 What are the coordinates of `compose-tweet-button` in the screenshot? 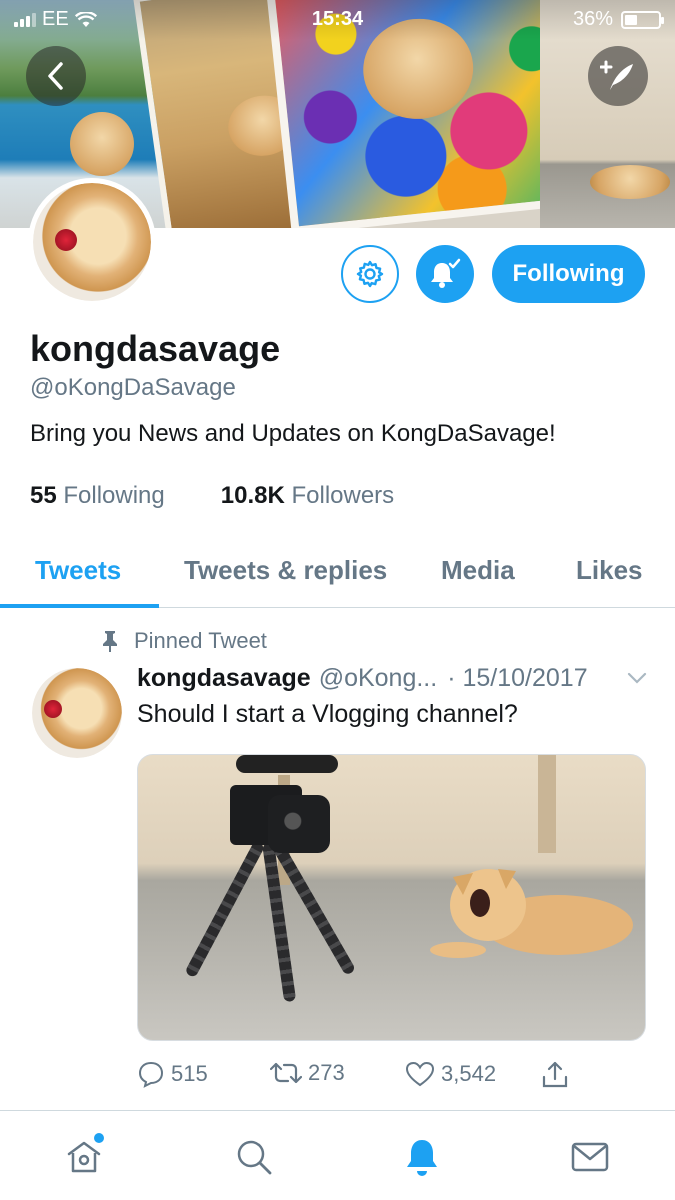 It's located at (618, 76).